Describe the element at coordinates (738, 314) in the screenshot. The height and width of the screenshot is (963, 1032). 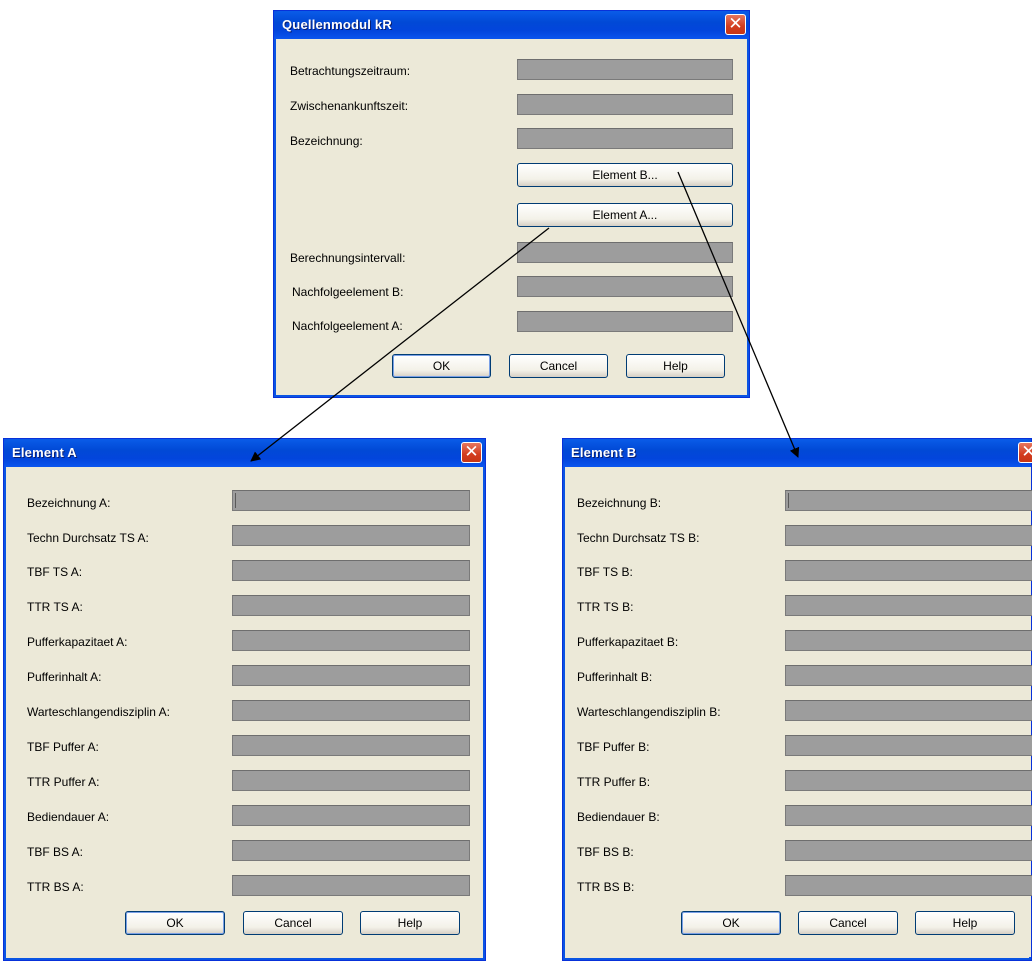
I see `arrow-to-element-b` at that location.